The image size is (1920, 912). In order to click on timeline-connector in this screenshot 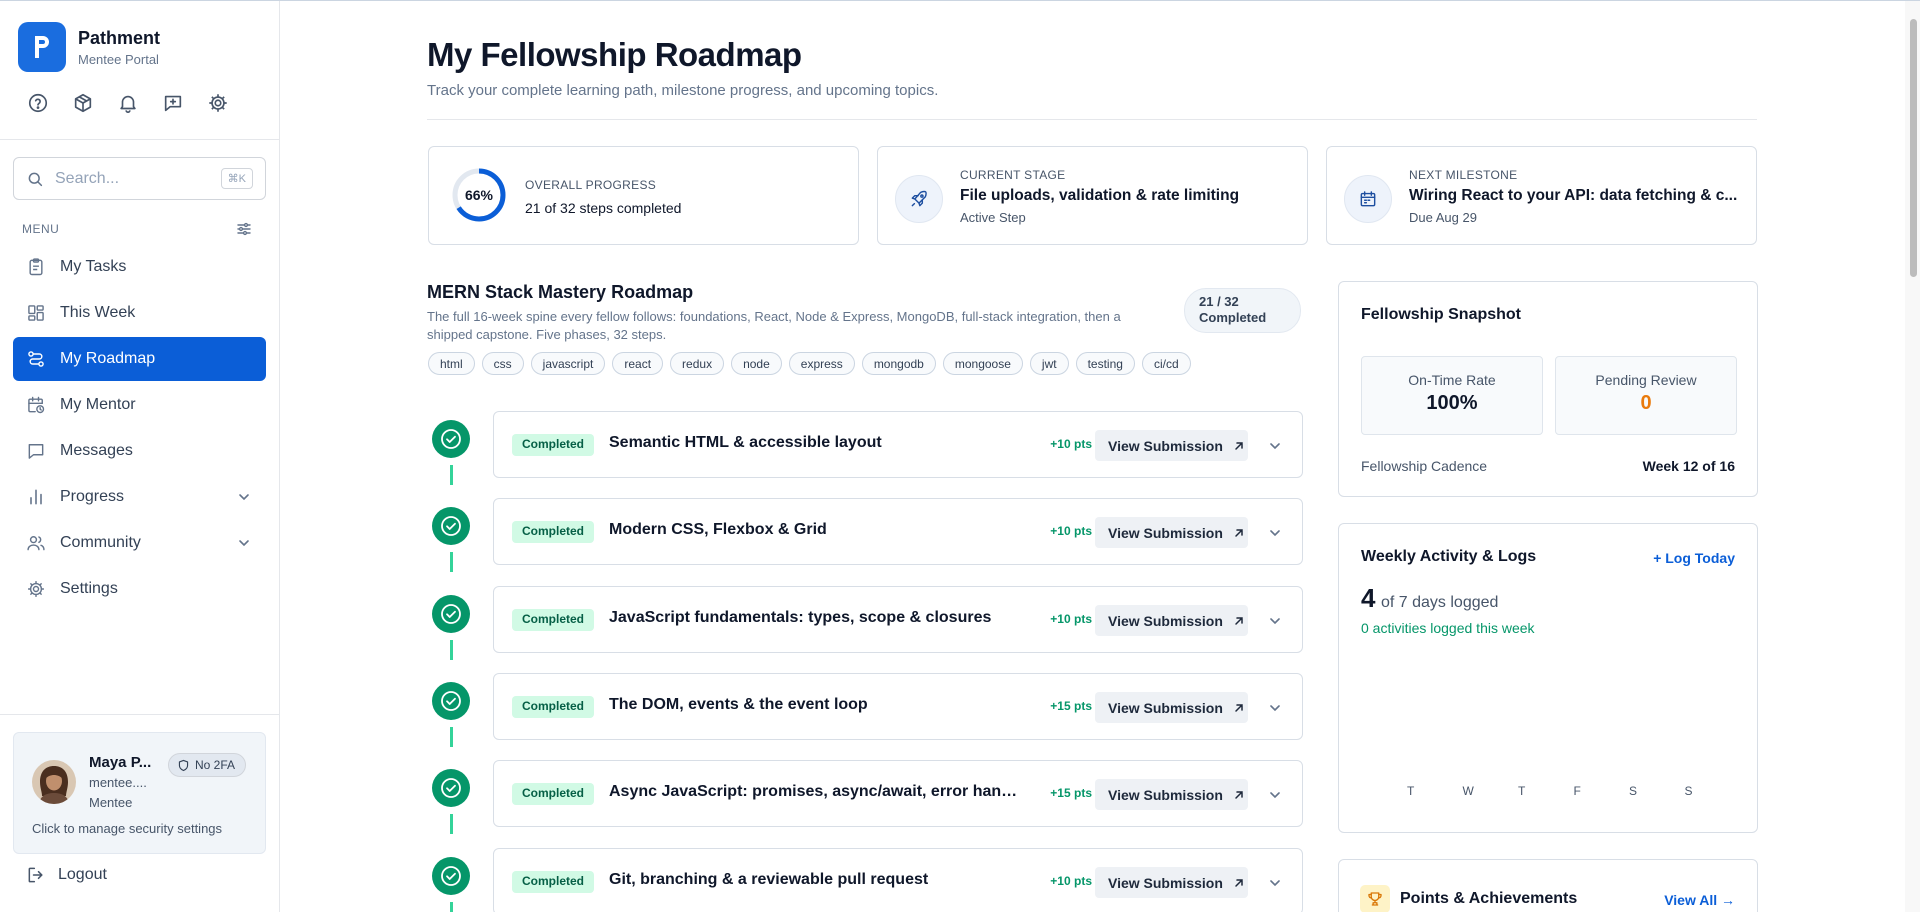, I will do `click(451, 650)`.